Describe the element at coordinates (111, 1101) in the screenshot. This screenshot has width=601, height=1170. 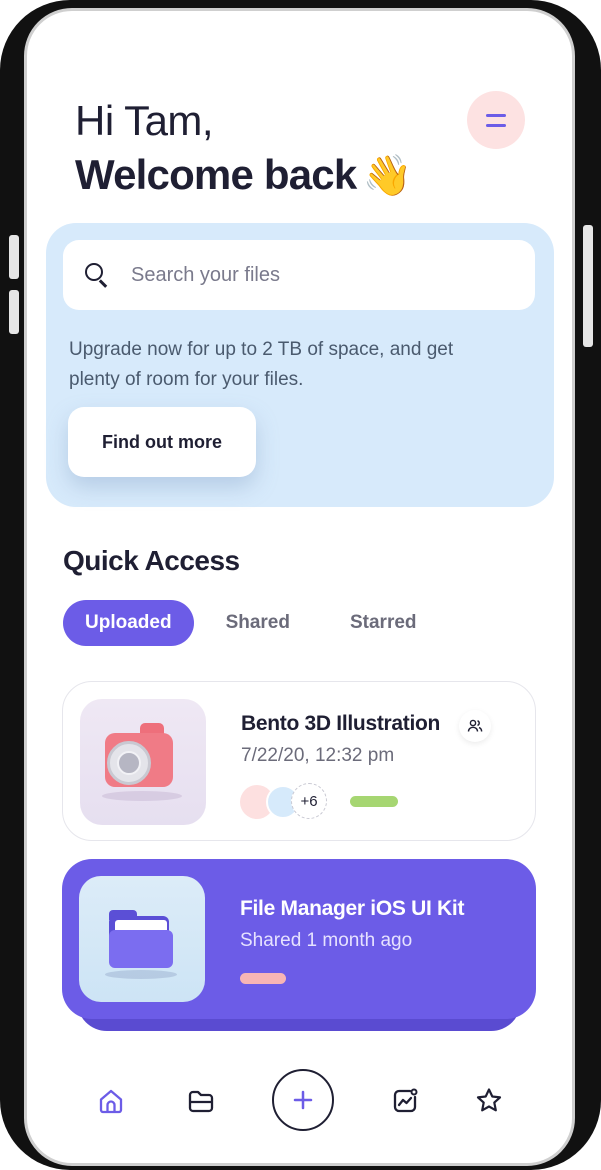
I see `home-icon` at that location.